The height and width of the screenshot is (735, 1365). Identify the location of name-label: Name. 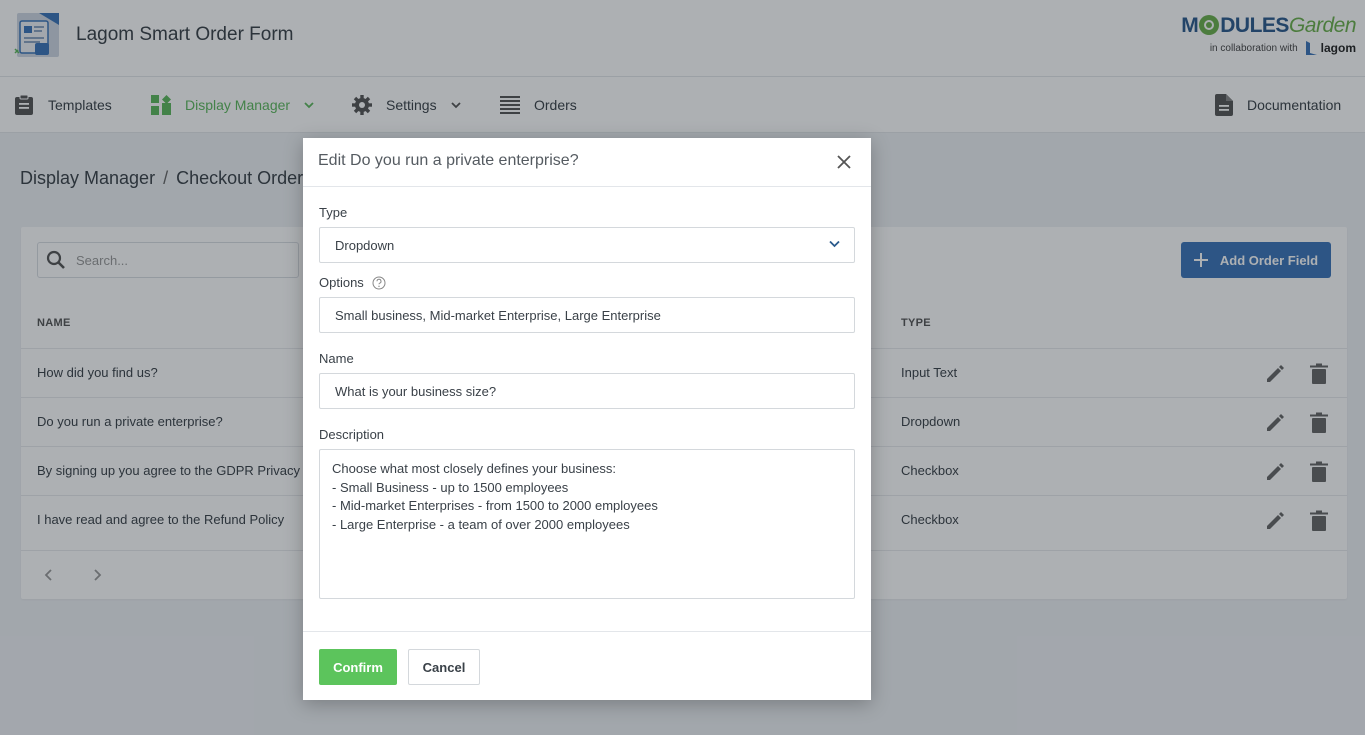
(336, 358).